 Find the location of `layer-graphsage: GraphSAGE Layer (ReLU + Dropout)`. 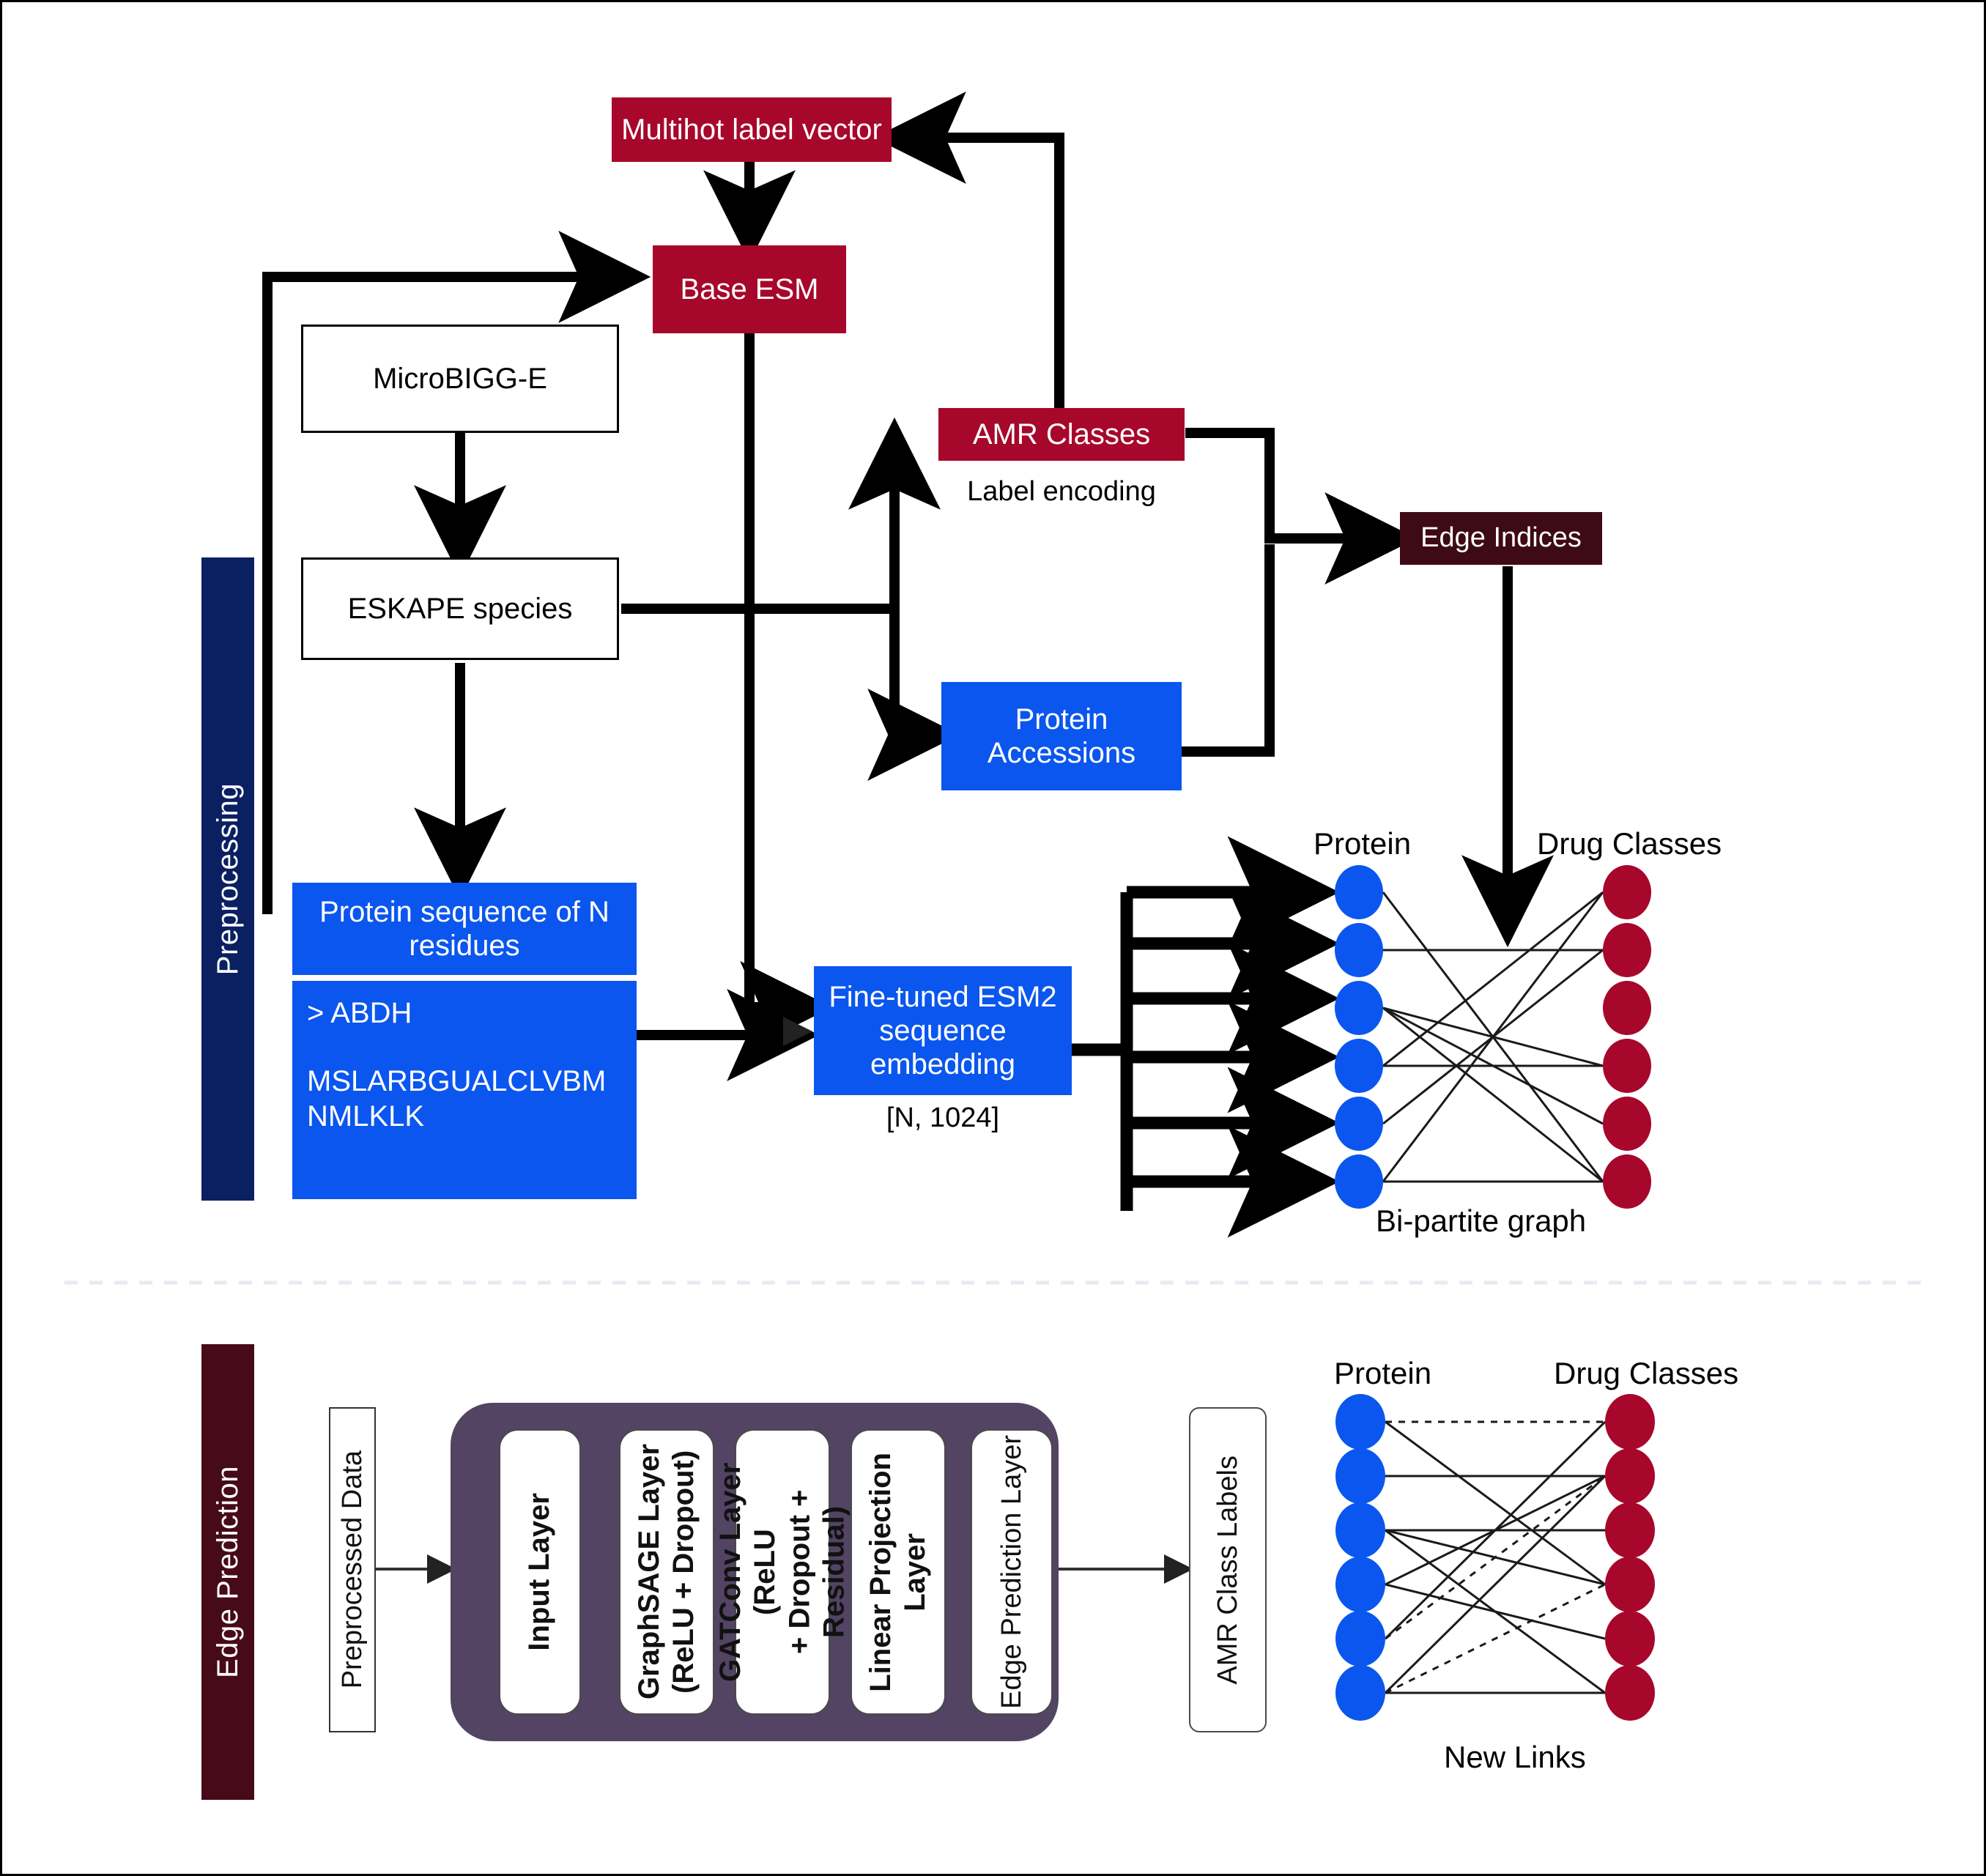

layer-graphsage: GraphSAGE Layer (ReLU + Dropout) is located at coordinates (666, 1572).